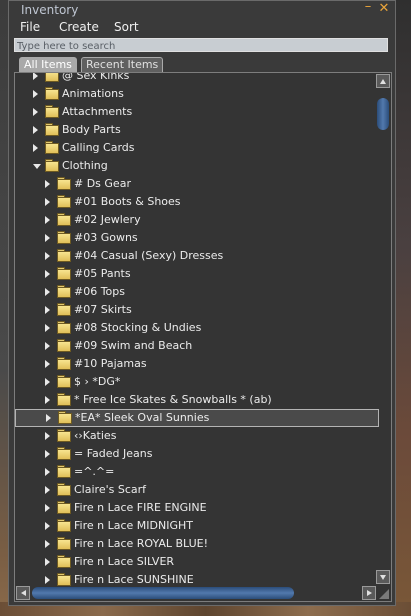 The height and width of the screenshot is (616, 411). What do you see at coordinates (197, 382) in the screenshot?
I see `tree-row: $ › *DG*` at bounding box center [197, 382].